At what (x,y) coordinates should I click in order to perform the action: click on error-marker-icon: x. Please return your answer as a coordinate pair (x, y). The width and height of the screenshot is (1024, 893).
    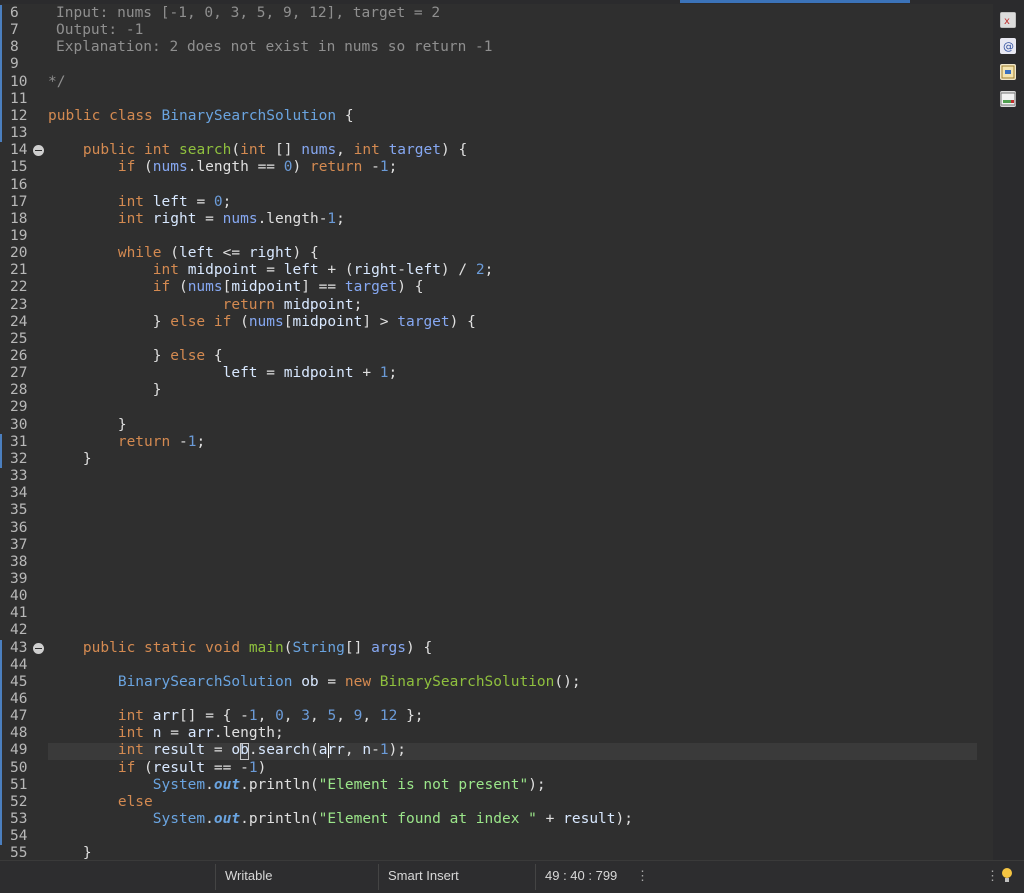
    Looking at the image, I should click on (1008, 20).